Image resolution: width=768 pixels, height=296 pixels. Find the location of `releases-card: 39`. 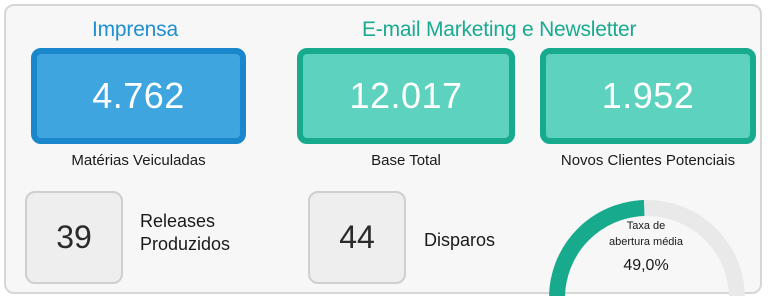

releases-card: 39 is located at coordinates (74, 237).